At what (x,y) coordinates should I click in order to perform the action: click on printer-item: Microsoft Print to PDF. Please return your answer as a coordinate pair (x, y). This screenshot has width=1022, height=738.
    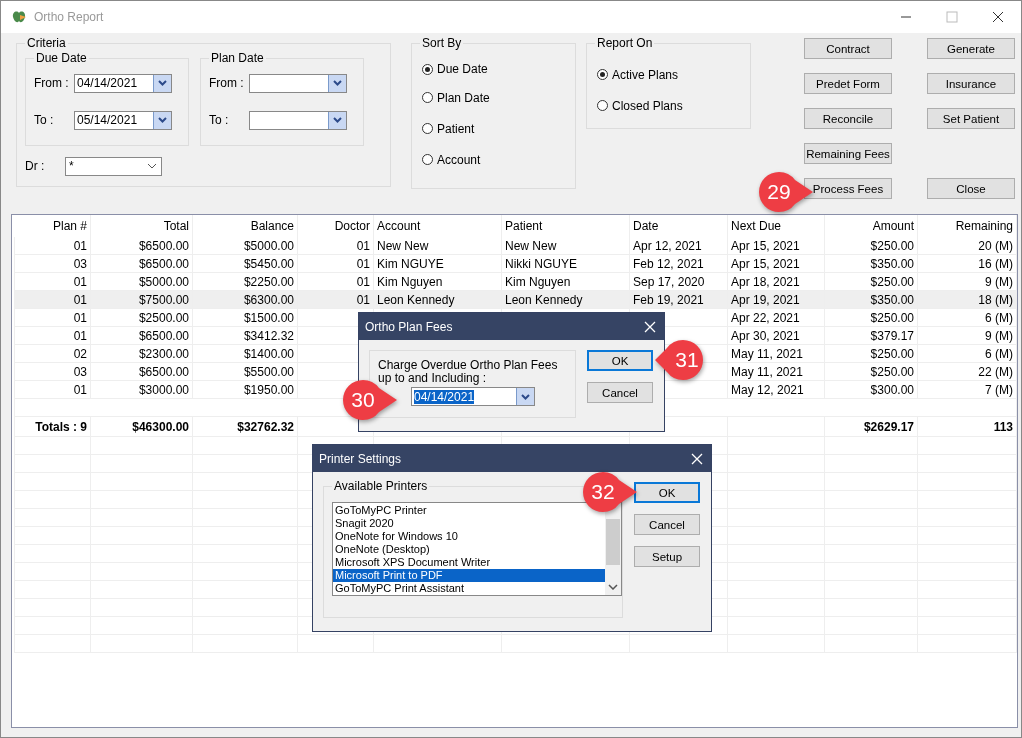
    Looking at the image, I should click on (469, 575).